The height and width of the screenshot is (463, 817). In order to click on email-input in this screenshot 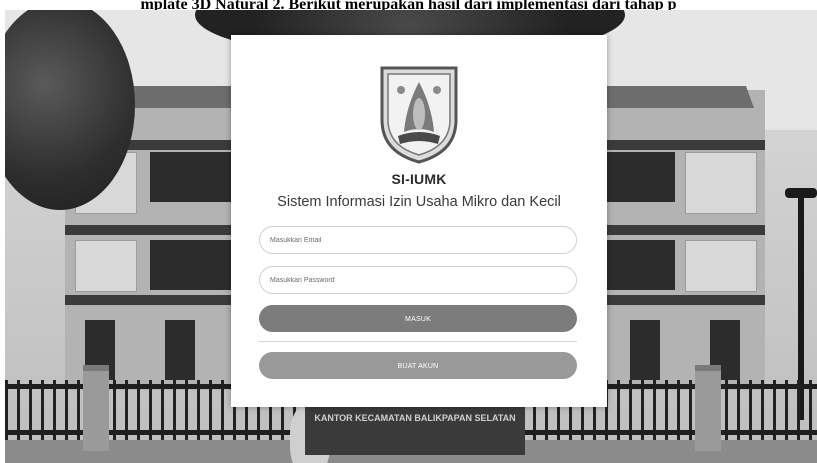, I will do `click(418, 240)`.